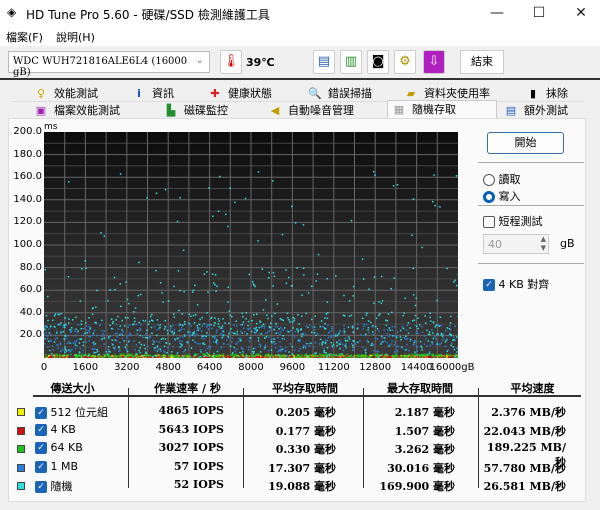  Describe the element at coordinates (238, 93) in the screenshot. I see `tab-health: ✚ 健康狀態` at that location.